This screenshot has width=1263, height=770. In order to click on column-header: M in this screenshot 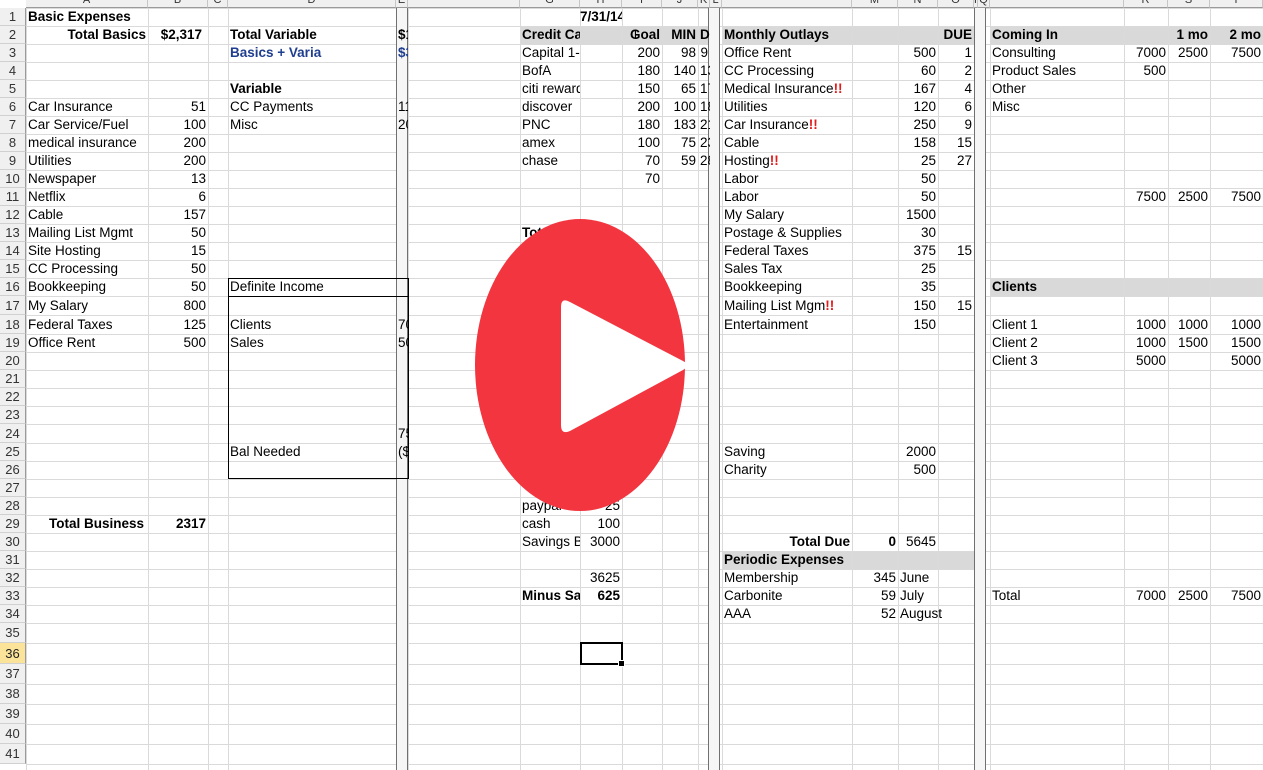, I will do `click(875, 4)`.